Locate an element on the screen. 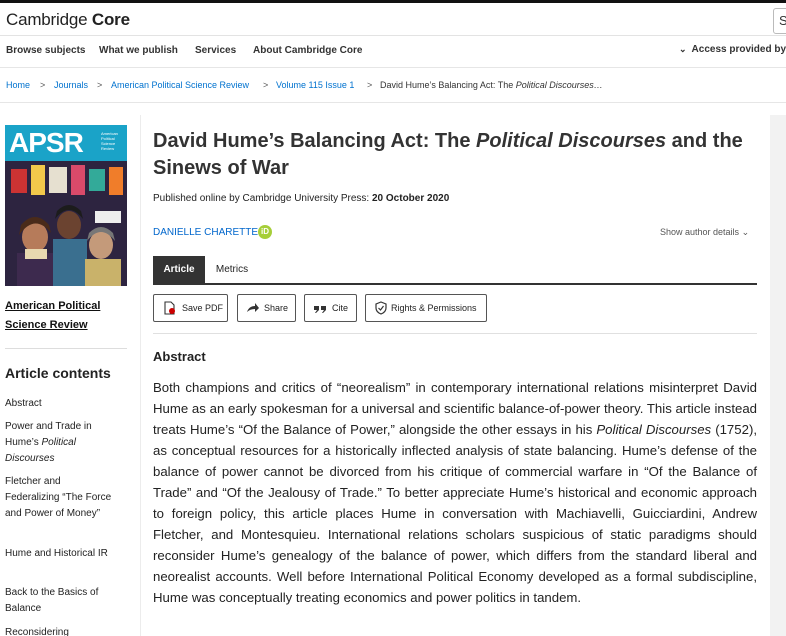 This screenshot has width=786, height=636. rights-permissions-label: Rights & Permissions is located at coordinates (434, 308).